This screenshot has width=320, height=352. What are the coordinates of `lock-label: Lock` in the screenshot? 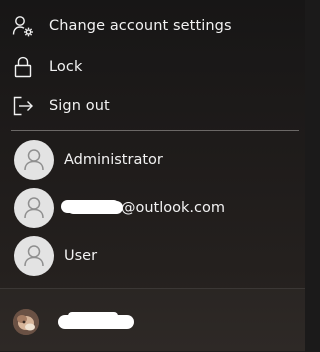 It's located at (66, 67).